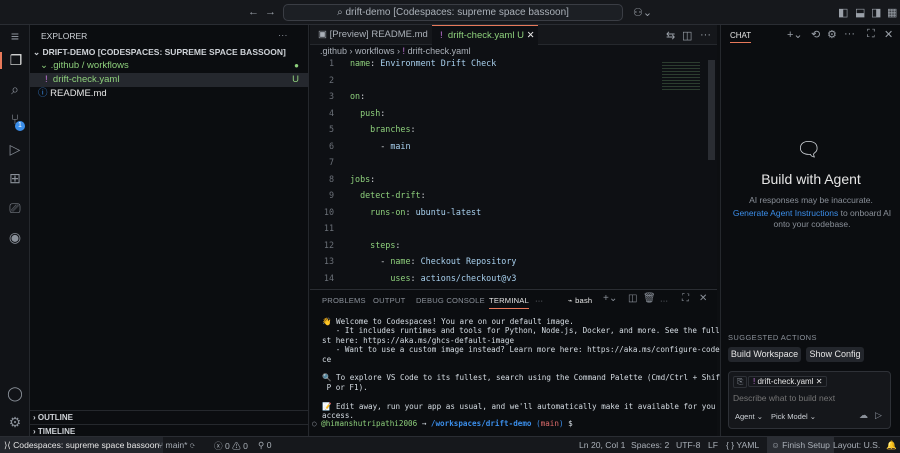  I want to click on attach-icon: ⎘, so click(740, 382).